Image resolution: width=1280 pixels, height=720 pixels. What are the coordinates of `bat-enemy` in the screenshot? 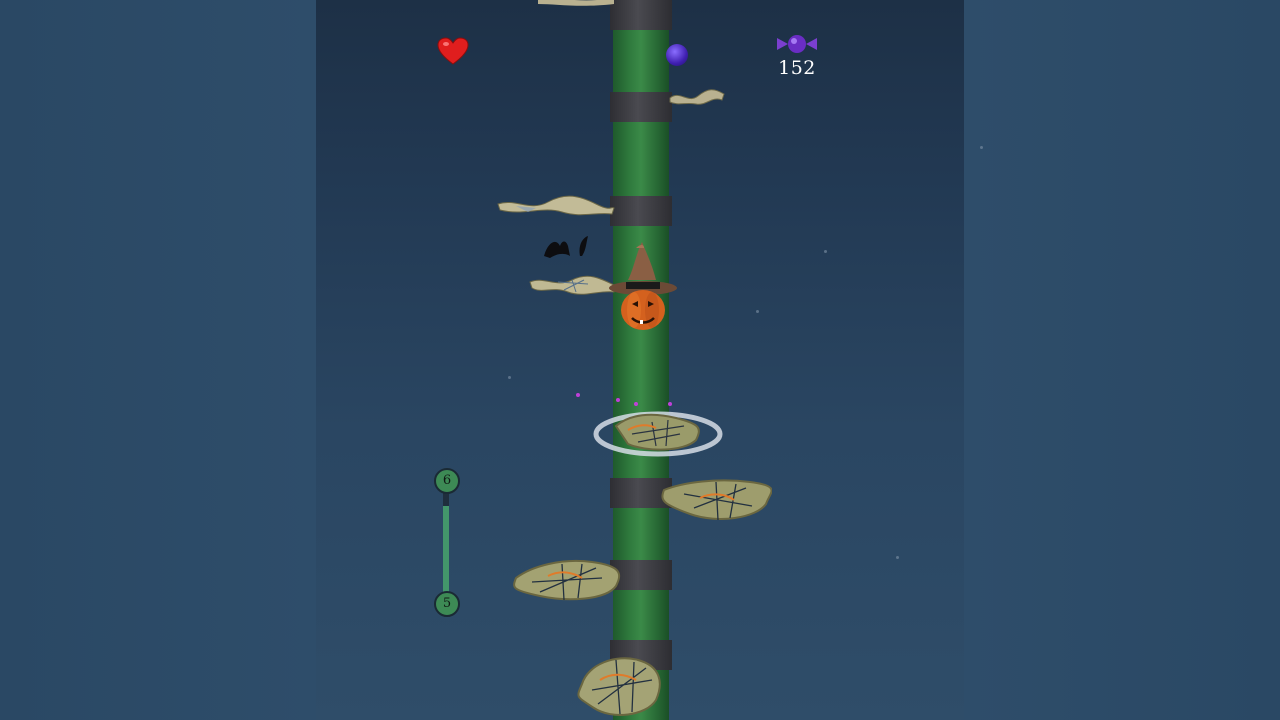 It's located at (566, 247).